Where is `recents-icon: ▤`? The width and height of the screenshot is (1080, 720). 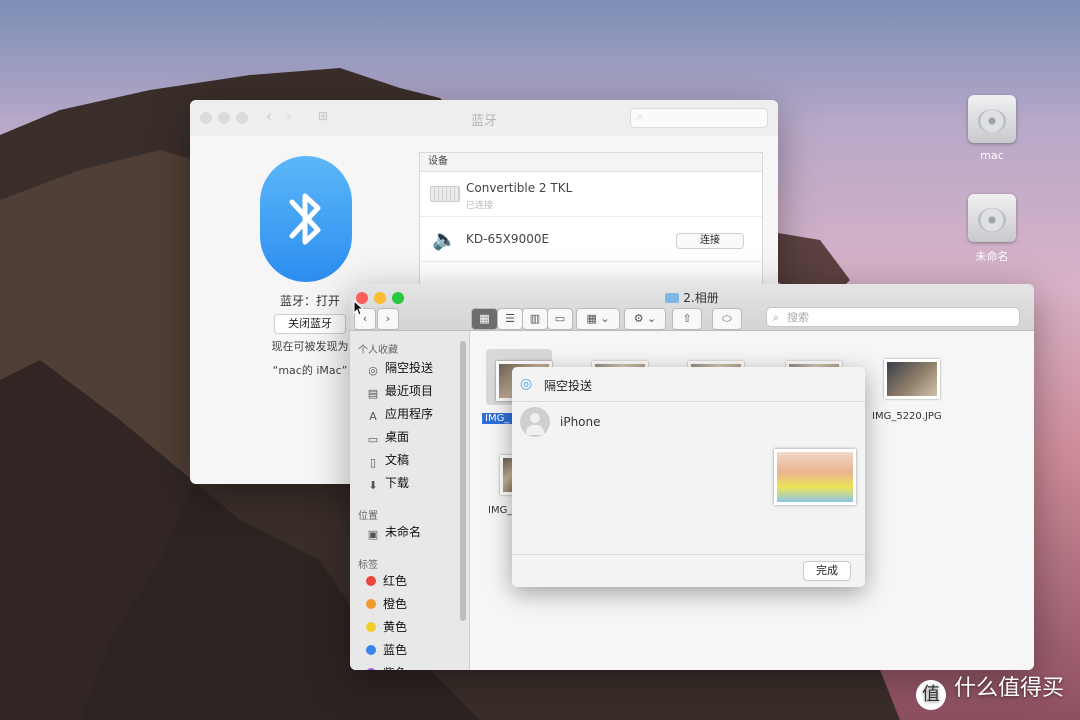
recents-icon: ▤ is located at coordinates (373, 393).